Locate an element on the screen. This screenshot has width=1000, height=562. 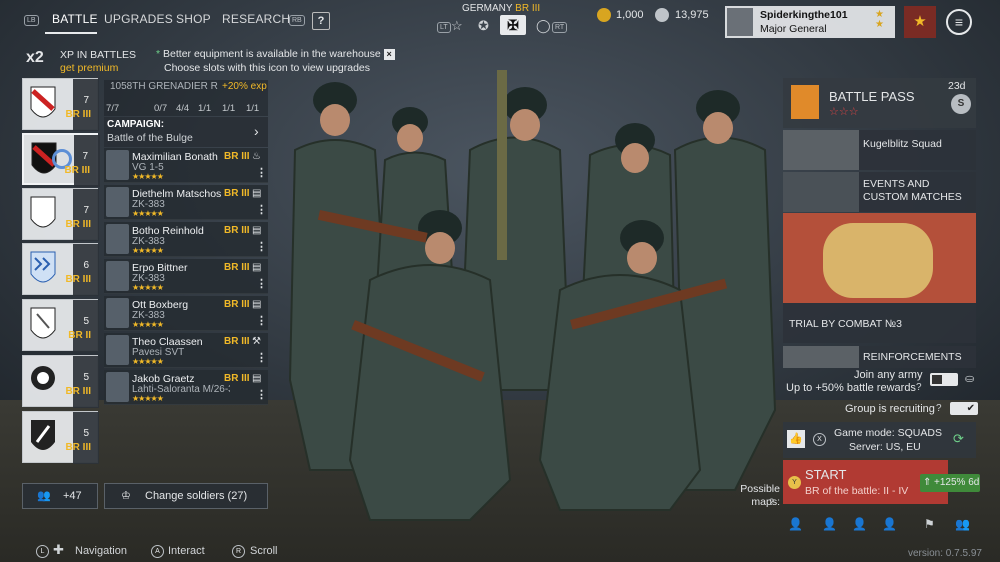
bonus-badge: ⇑ +125% 6d is located at coordinates (950, 483).